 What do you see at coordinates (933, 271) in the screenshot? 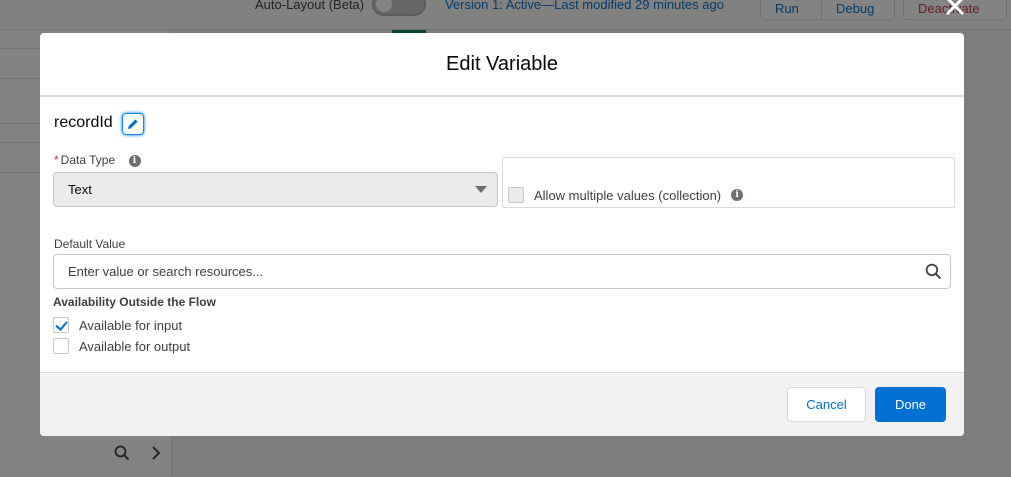
I see `search-icon` at bounding box center [933, 271].